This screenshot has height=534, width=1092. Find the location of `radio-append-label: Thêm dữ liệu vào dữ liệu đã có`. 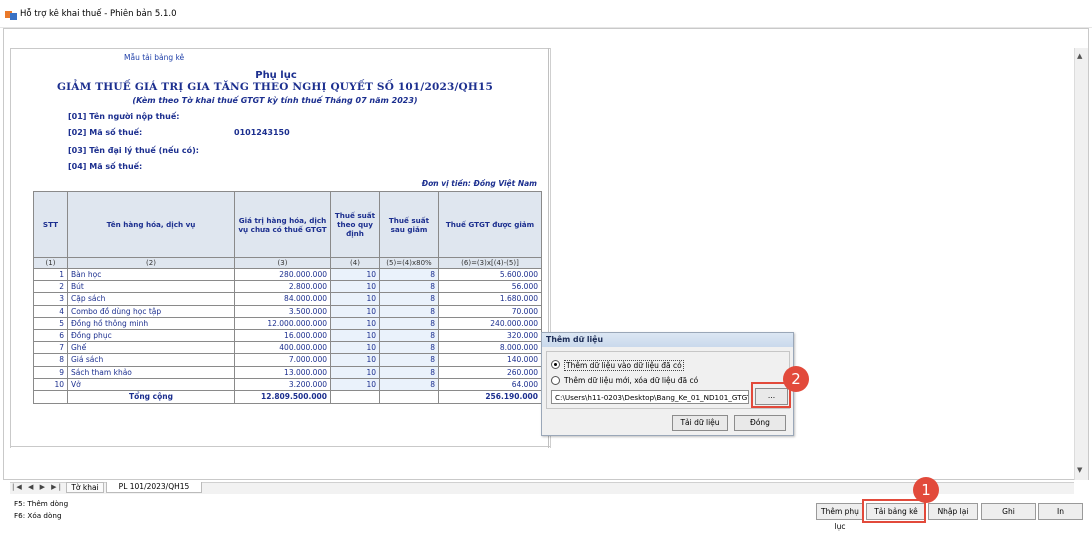

radio-append-label: Thêm dữ liệu vào dữ liệu đã có is located at coordinates (624, 365).